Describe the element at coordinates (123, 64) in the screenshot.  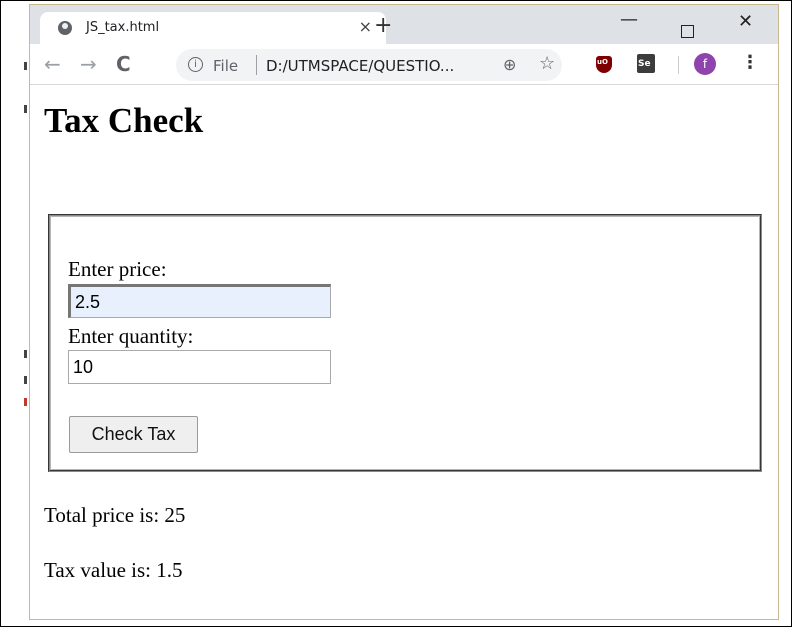
I see `reload-button: C` at that location.